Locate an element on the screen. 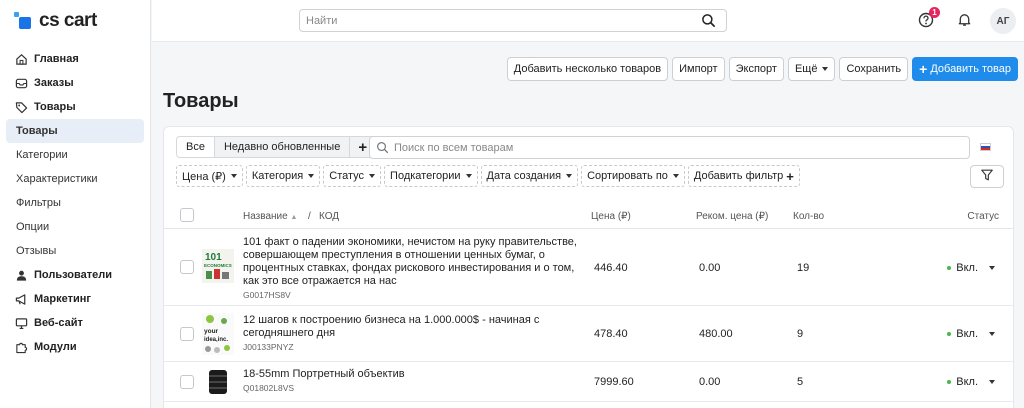 The width and height of the screenshot is (1024, 408). column-name: Название ▲ is located at coordinates (270, 216).